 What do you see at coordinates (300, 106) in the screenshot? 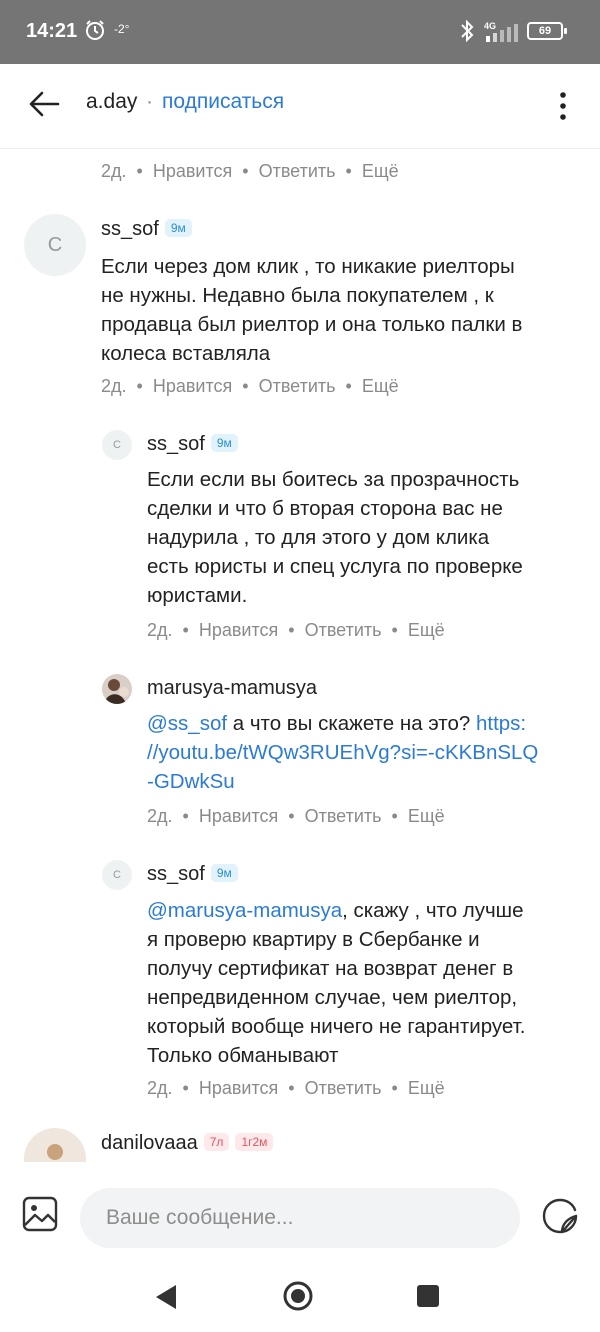
I see `header: a.day · подписаться` at bounding box center [300, 106].